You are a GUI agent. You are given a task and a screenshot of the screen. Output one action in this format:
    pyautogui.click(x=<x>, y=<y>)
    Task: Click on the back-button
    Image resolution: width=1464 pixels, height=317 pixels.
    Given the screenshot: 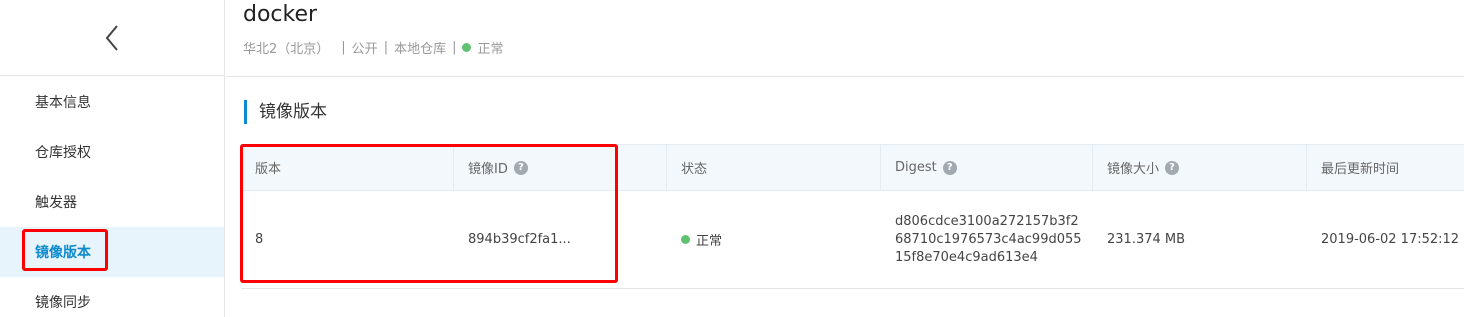 What is the action you would take?
    pyautogui.click(x=112, y=38)
    